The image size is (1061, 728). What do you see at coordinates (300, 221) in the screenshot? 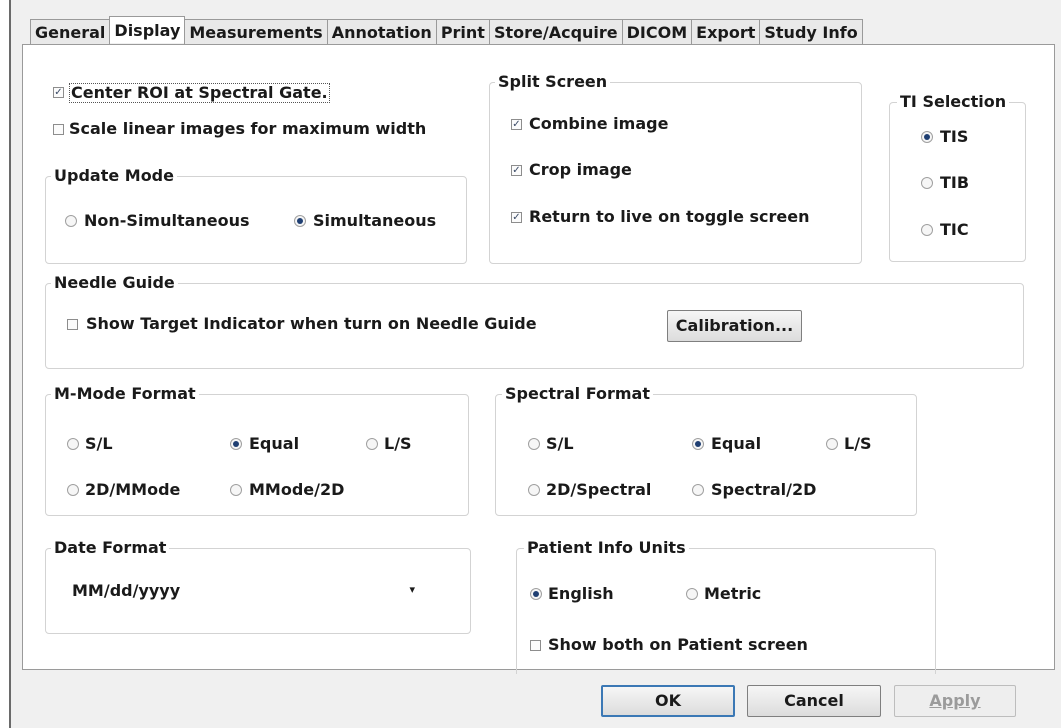
I see `simultaneous-radio` at bounding box center [300, 221].